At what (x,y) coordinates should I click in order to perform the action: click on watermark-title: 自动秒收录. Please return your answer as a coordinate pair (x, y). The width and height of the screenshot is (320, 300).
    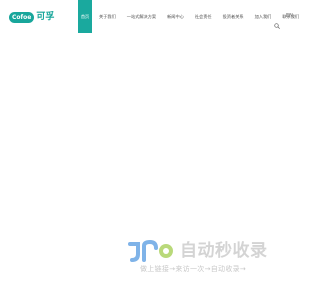
    Looking at the image, I should click on (224, 251).